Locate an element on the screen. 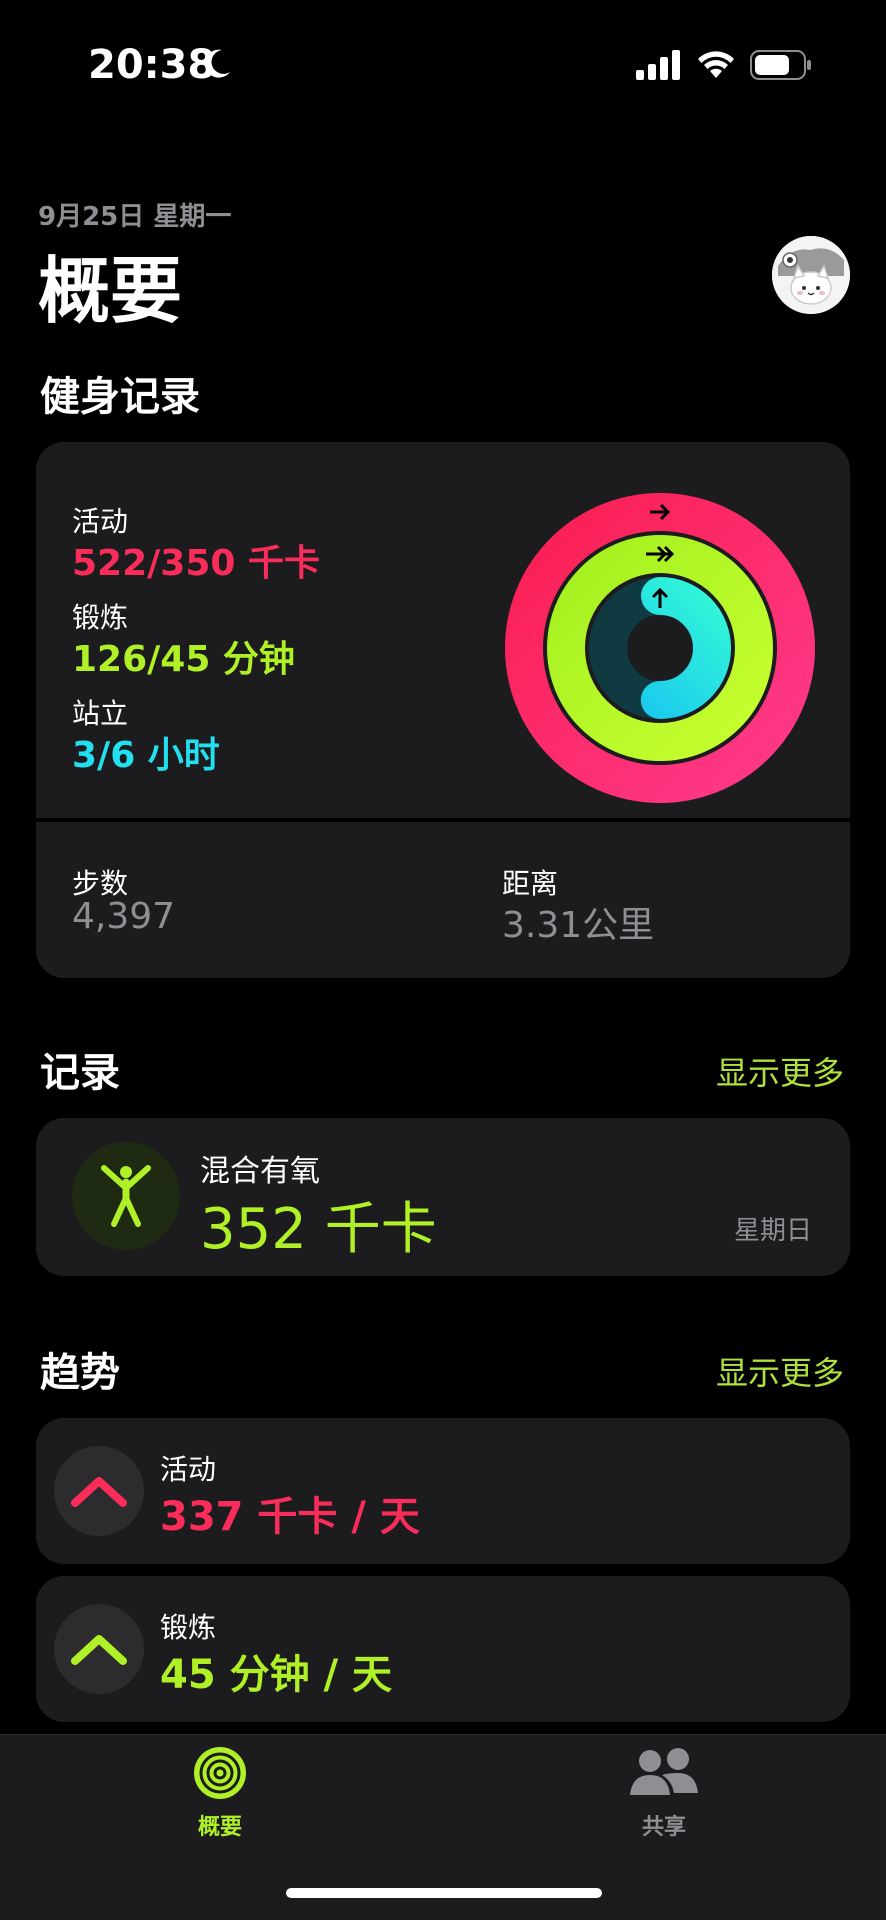 The width and height of the screenshot is (886, 1920). steps-value: 4,397 is located at coordinates (124, 916).